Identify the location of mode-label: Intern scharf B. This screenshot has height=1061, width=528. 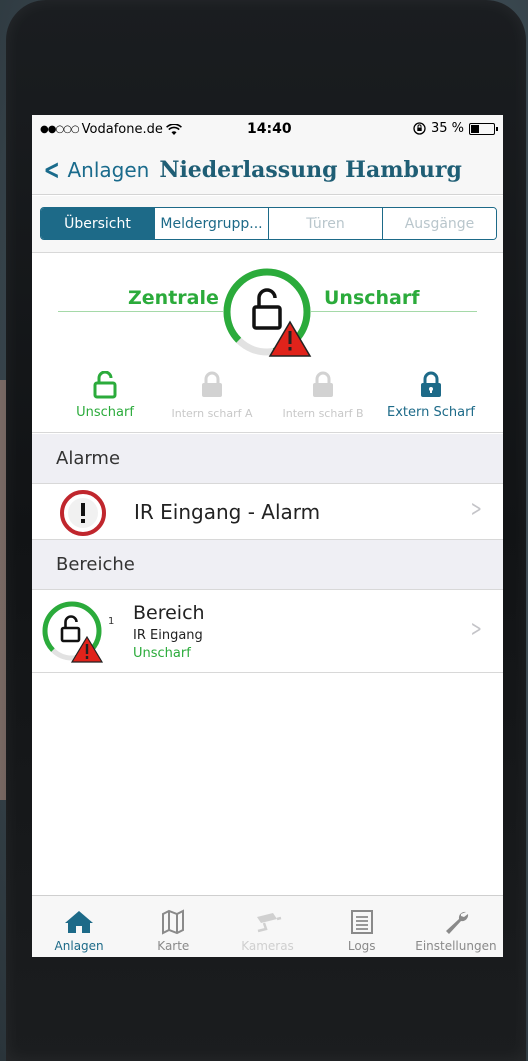
(323, 413).